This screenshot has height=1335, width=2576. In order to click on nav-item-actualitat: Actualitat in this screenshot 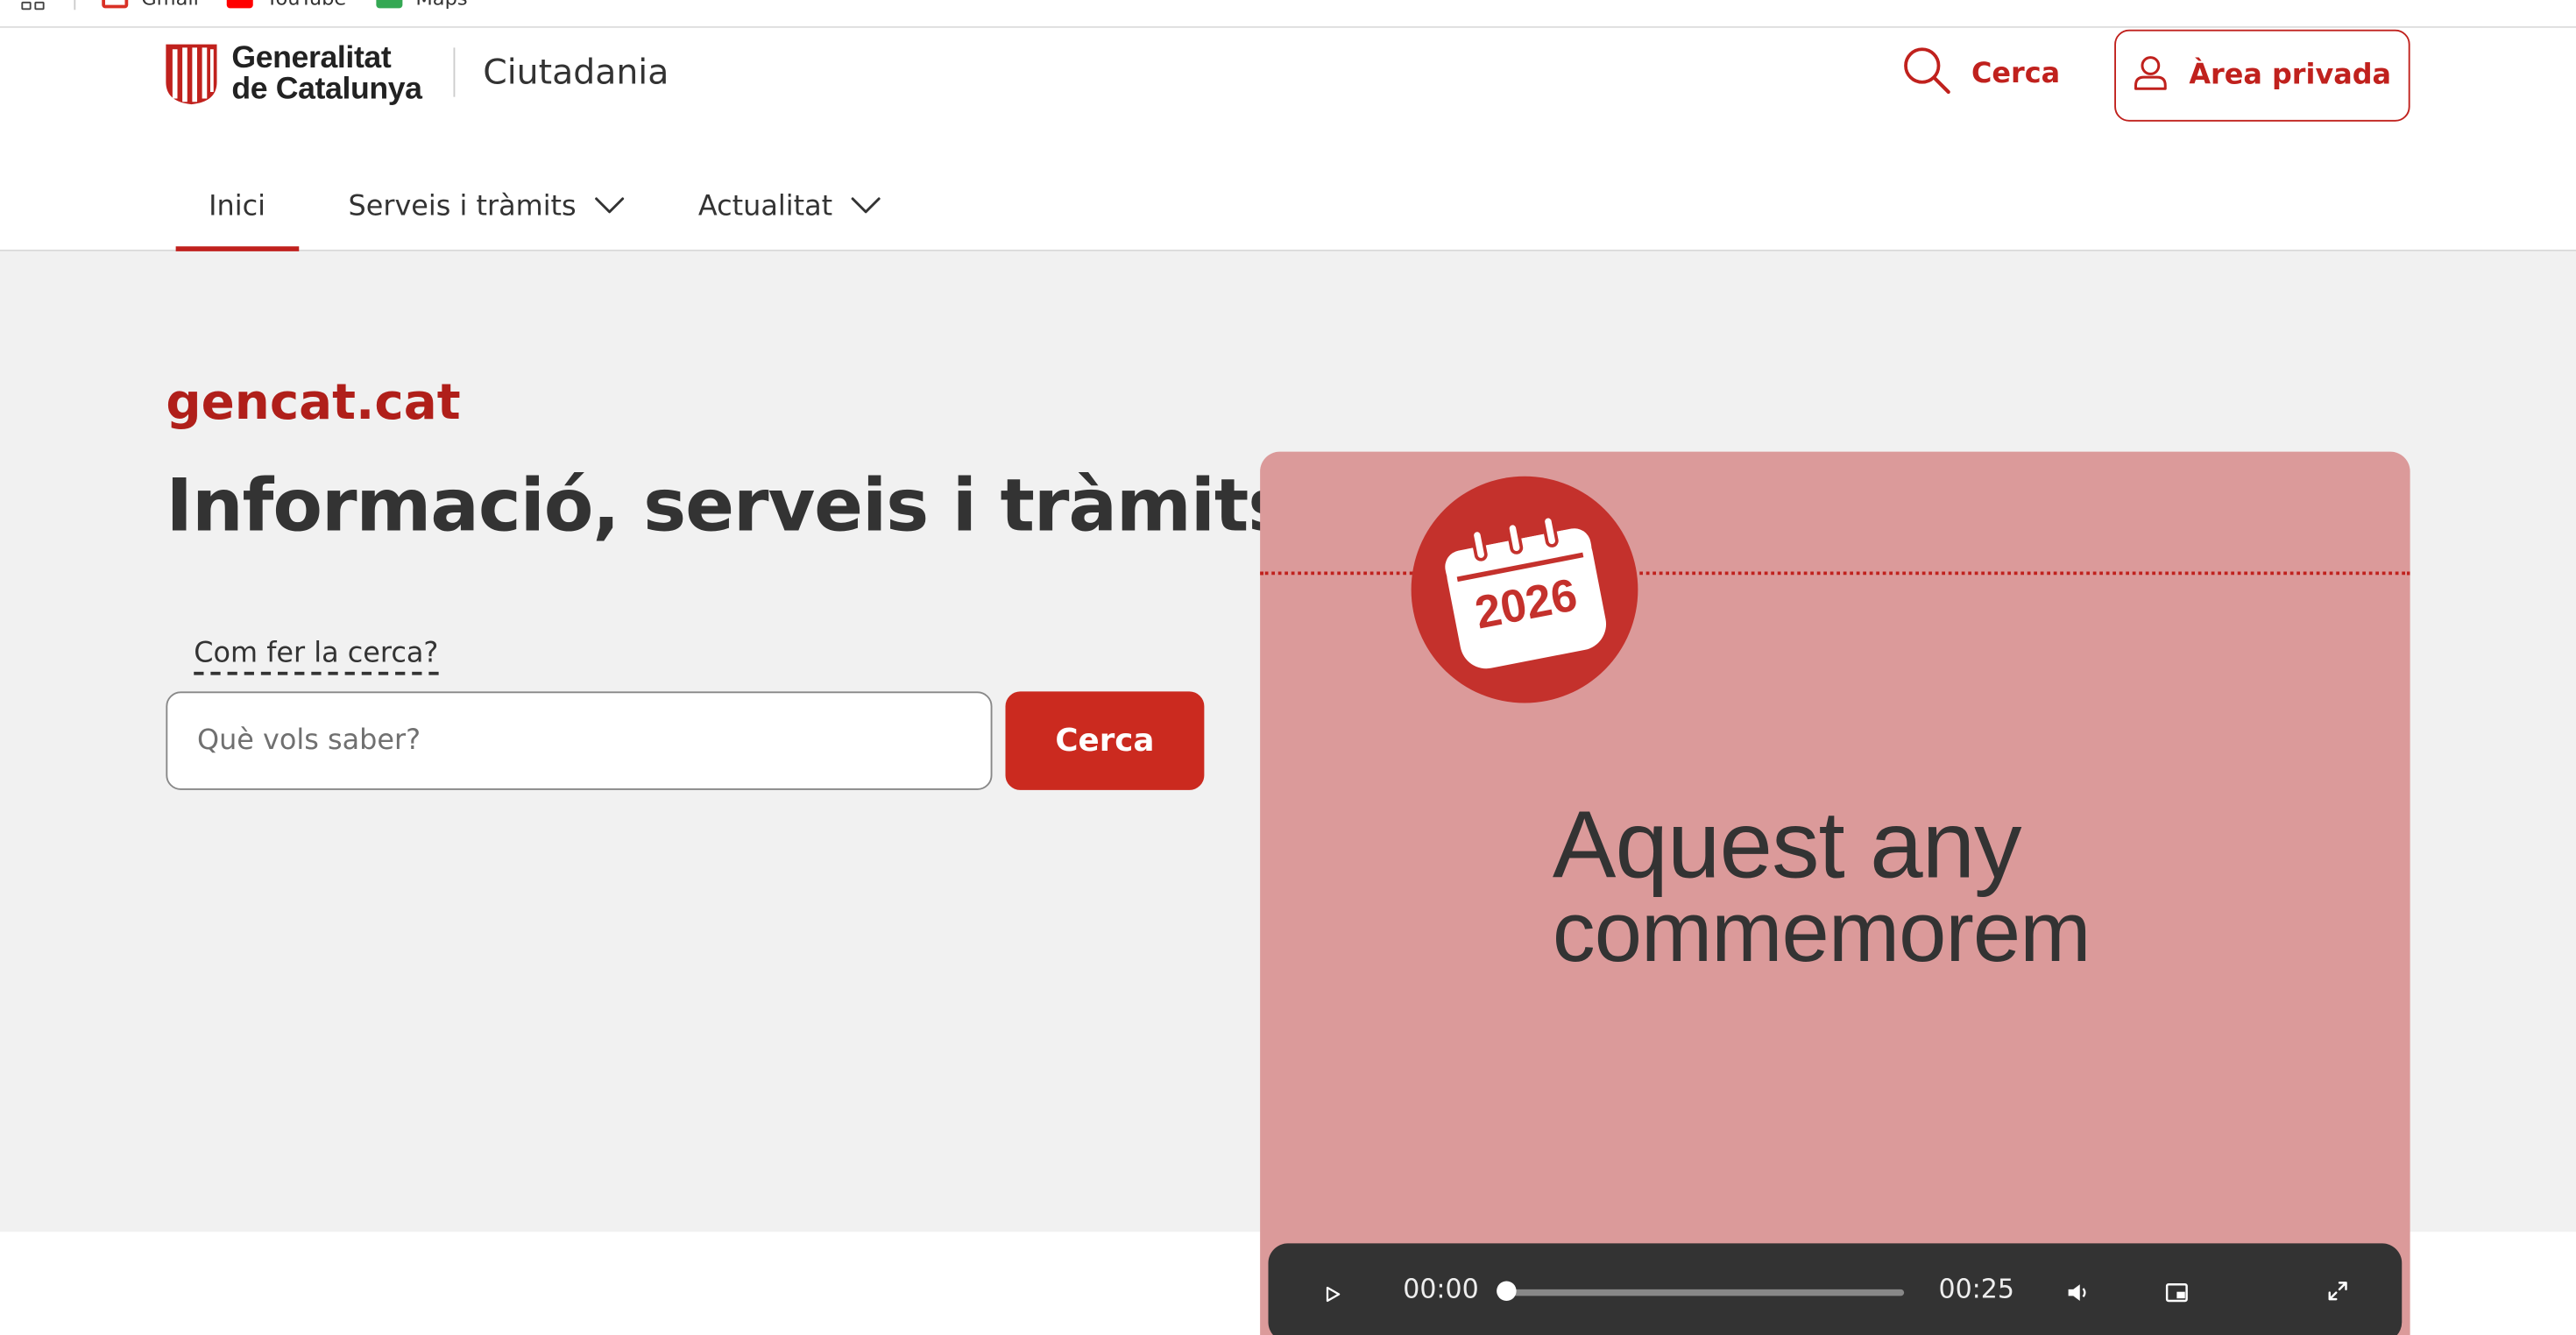, I will do `click(790, 207)`.